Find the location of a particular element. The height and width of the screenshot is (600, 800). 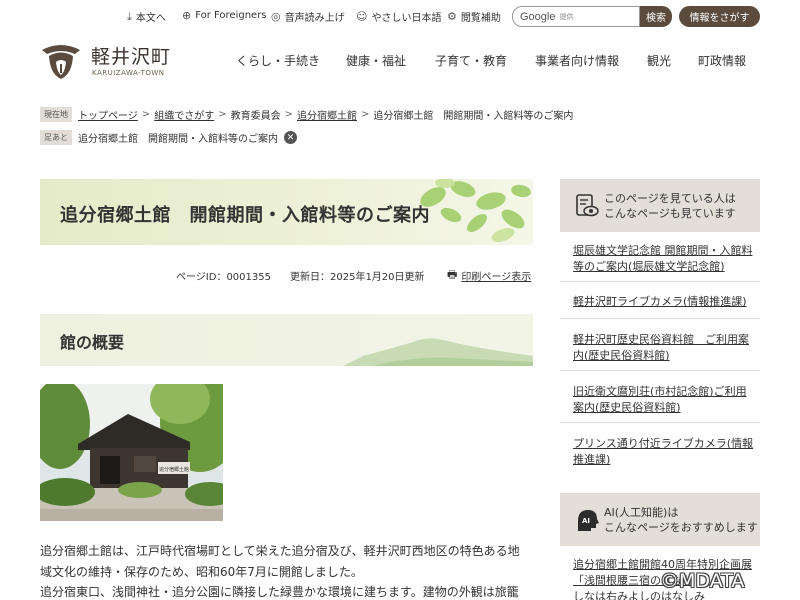

find-info-button: 情報をさがす is located at coordinates (719, 16).